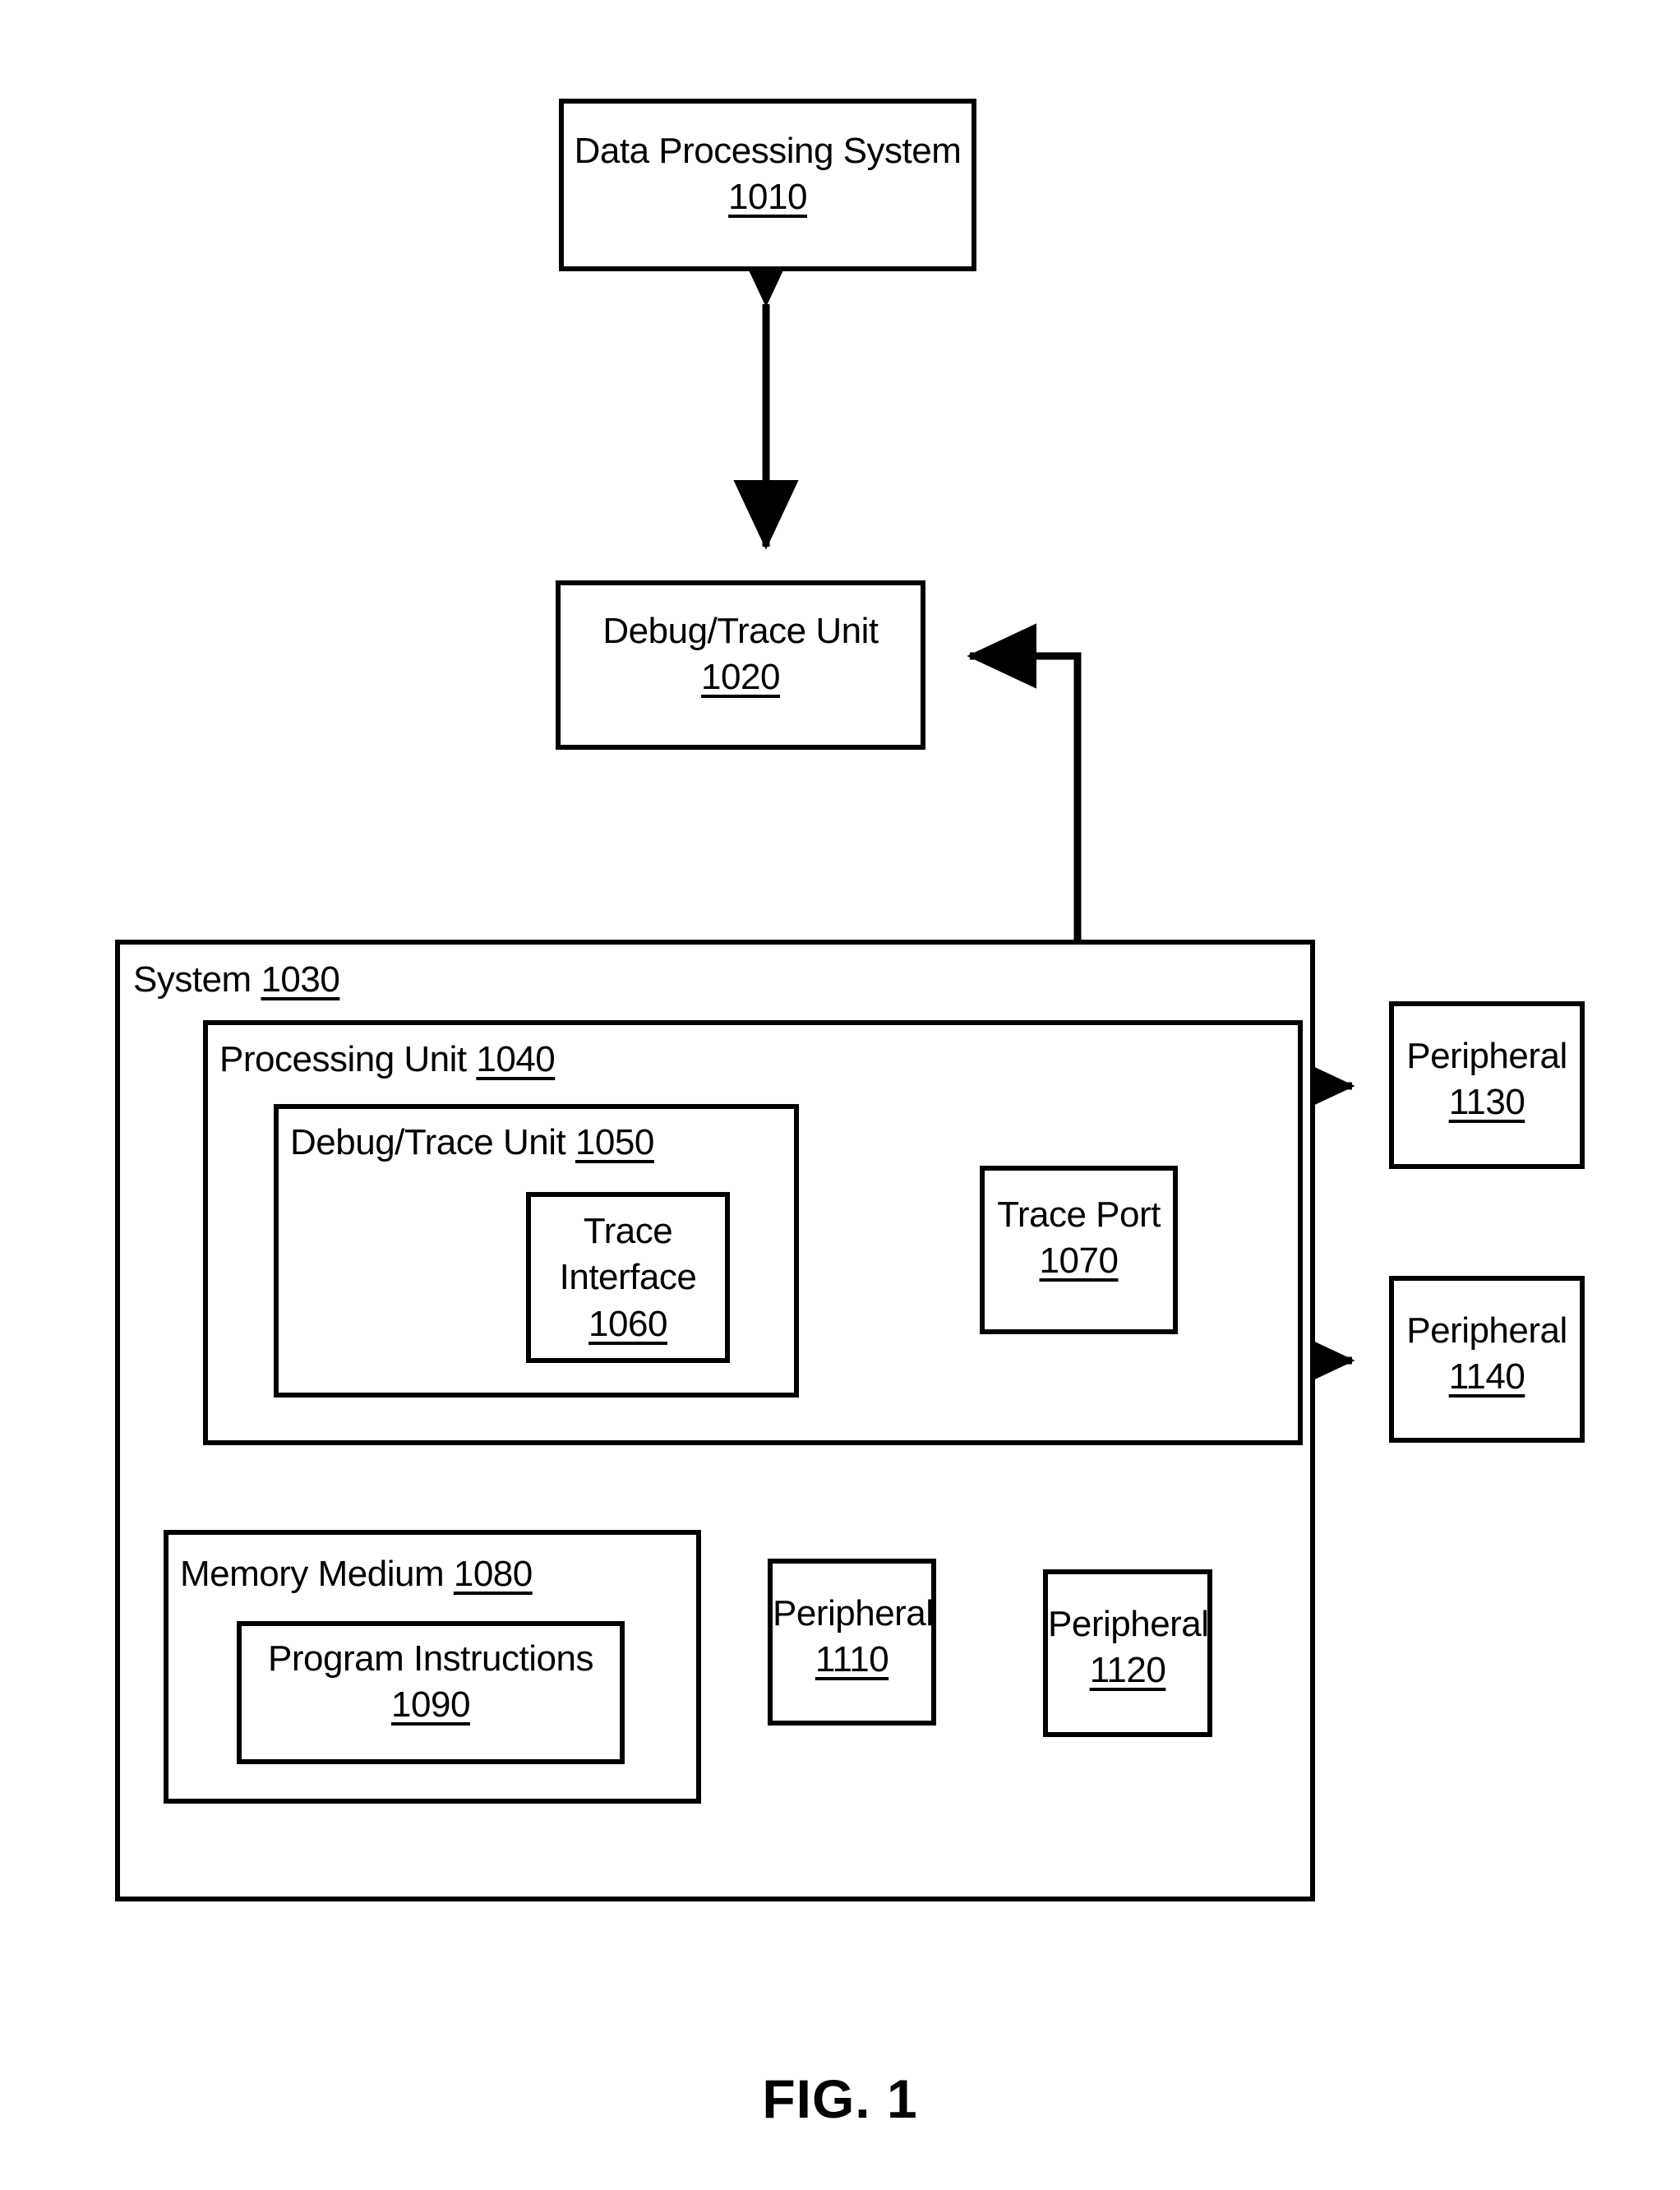 The width and height of the screenshot is (1680, 2190). What do you see at coordinates (1486, 1102) in the screenshot?
I see `block-ref-peripheral-1130: 1130` at bounding box center [1486, 1102].